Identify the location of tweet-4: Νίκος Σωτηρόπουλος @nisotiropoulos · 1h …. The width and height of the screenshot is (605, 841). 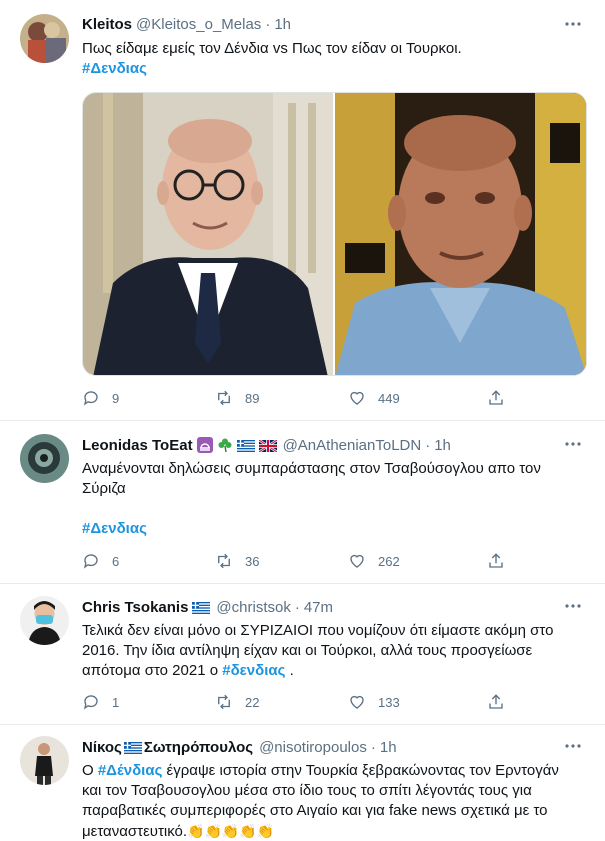
(302, 783).